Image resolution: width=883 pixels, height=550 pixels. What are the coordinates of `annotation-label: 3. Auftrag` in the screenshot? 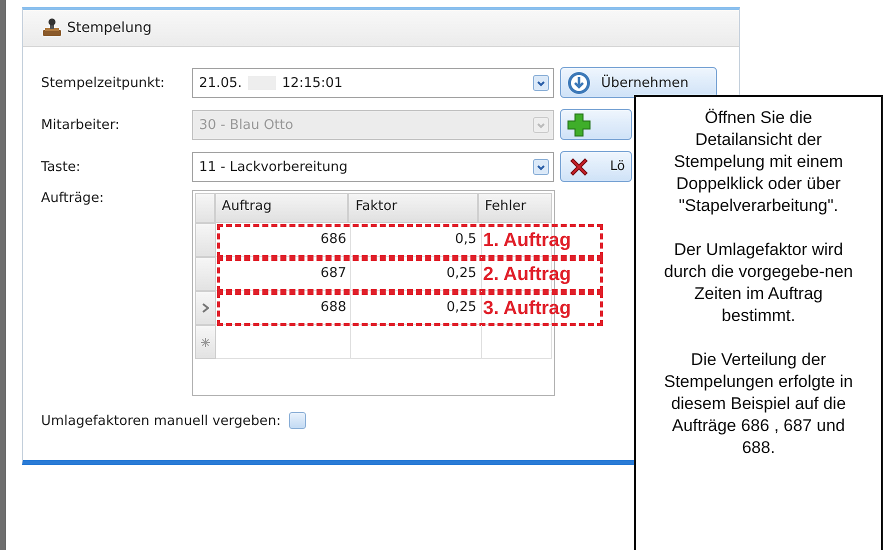 It's located at (527, 309).